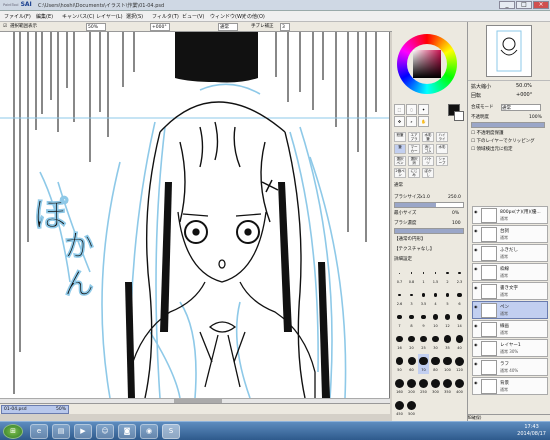 The image size is (550, 440). Describe the element at coordinates (61, 431) in the screenshot. I see `explorer-icon: ▤` at that location.